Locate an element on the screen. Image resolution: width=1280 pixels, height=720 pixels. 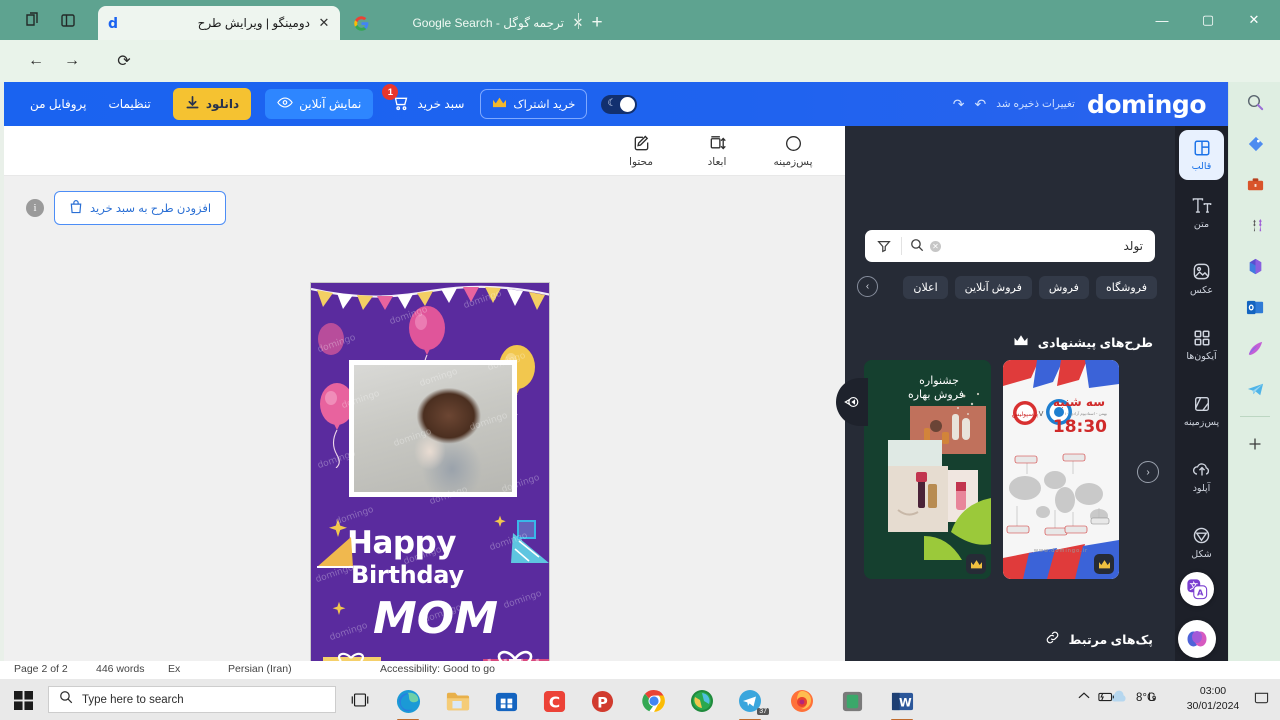
notification-icon is located at coordinates (1261, 699).